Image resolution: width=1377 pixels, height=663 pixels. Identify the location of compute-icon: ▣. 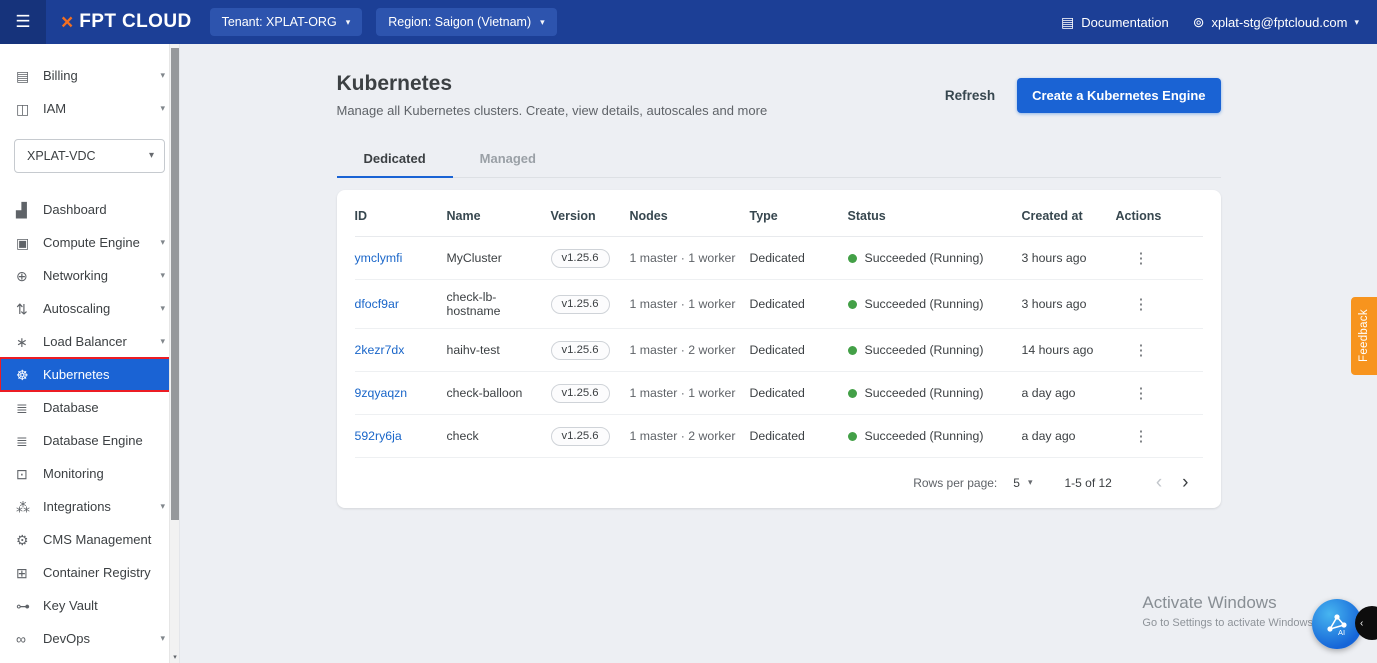
(23, 242).